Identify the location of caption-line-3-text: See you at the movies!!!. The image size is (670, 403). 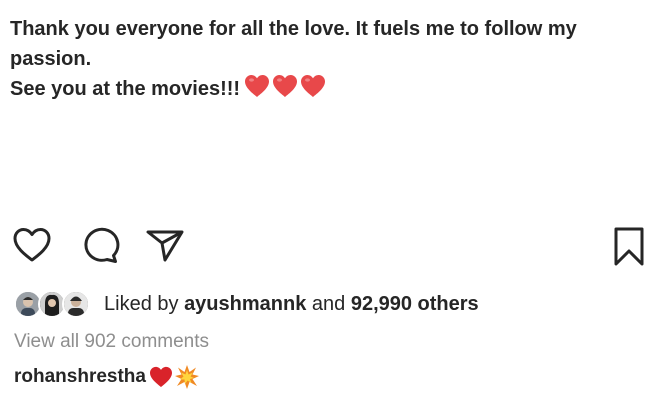
(125, 89).